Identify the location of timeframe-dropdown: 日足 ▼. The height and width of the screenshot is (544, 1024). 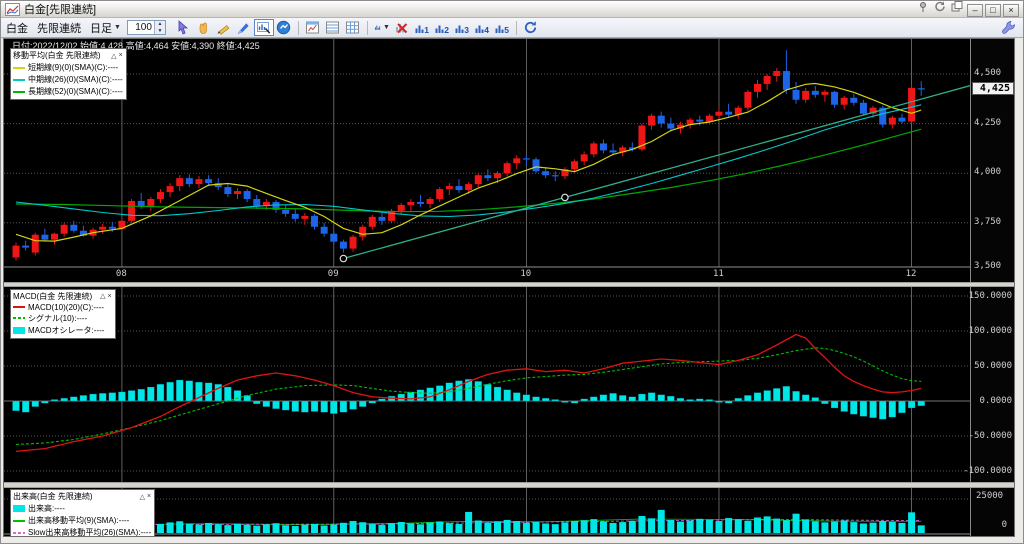
(105, 28).